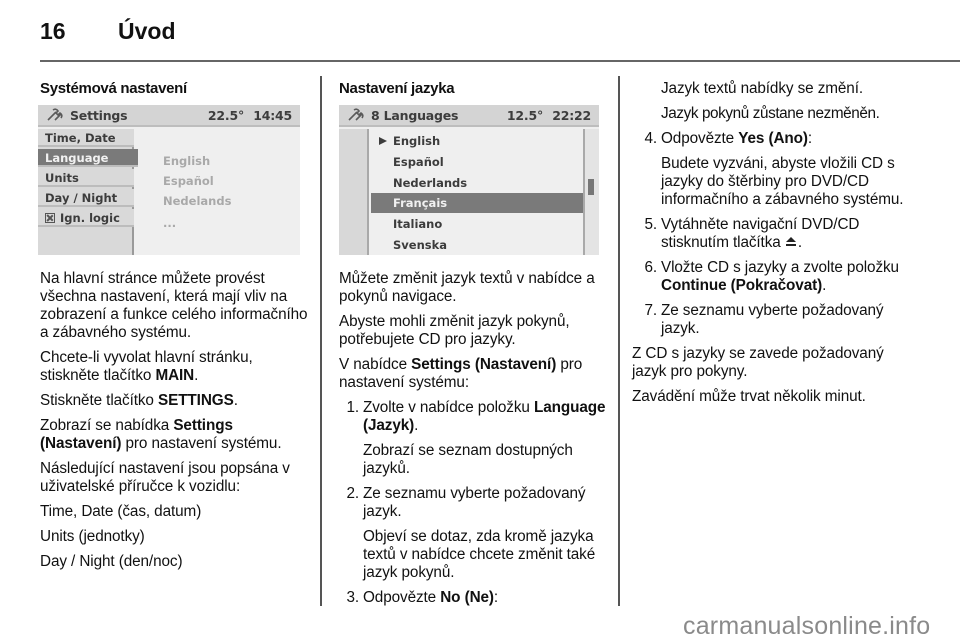 The image size is (960, 642). Describe the element at coordinates (477, 162) in the screenshot. I see `language-item-espanol: Español` at that location.